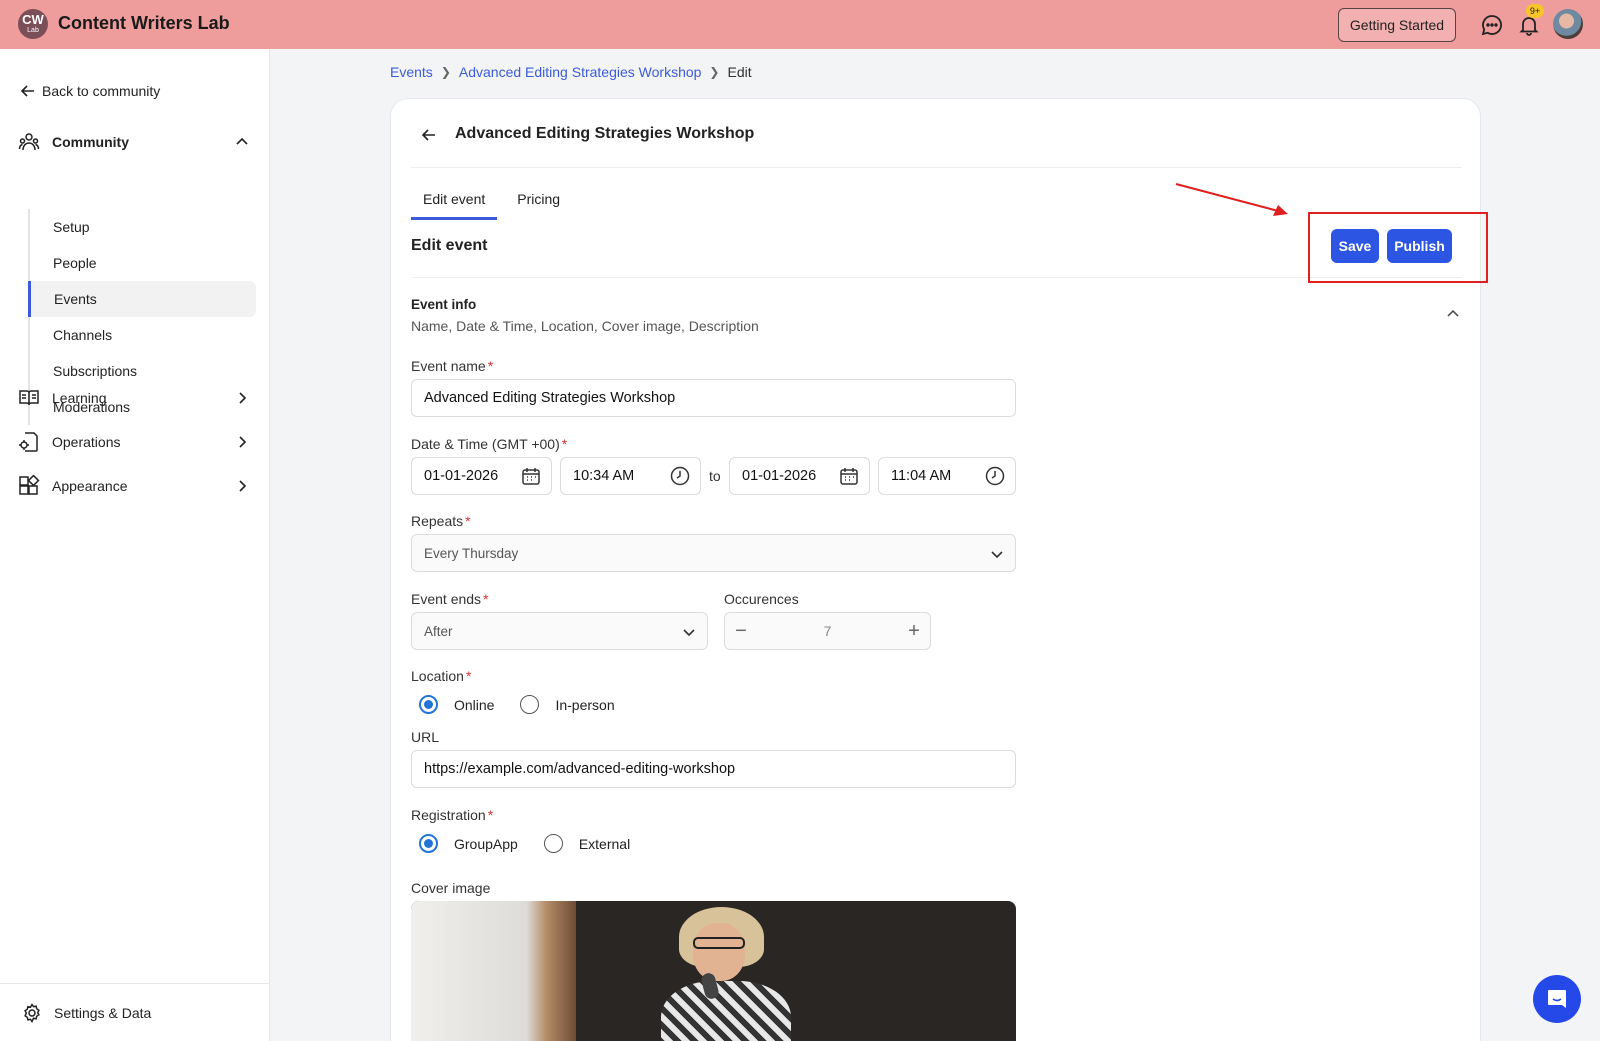 This screenshot has width=1600, height=1041. I want to click on chevron-up-icon, so click(242, 142).